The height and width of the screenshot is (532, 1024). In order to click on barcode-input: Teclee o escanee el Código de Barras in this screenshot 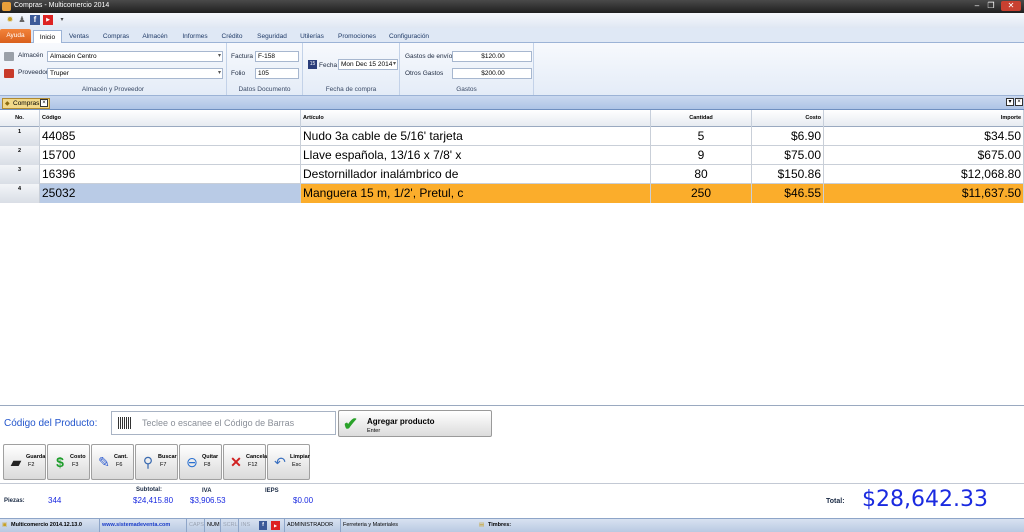, I will do `click(223, 423)`.